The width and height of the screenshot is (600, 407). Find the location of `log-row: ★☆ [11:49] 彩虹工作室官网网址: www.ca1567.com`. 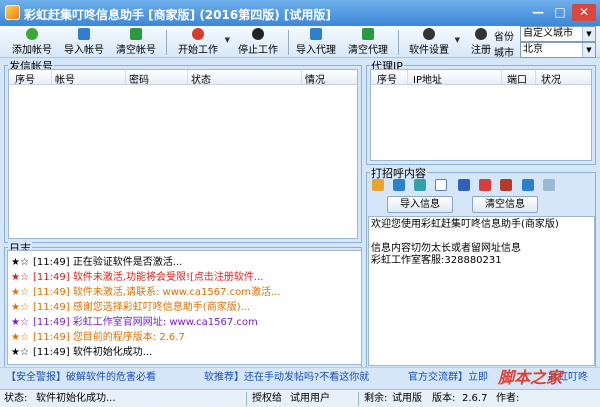

log-row: ★☆ [11:49] 彩虹工作室官网网址: www.ca1567.com is located at coordinates (134, 322).